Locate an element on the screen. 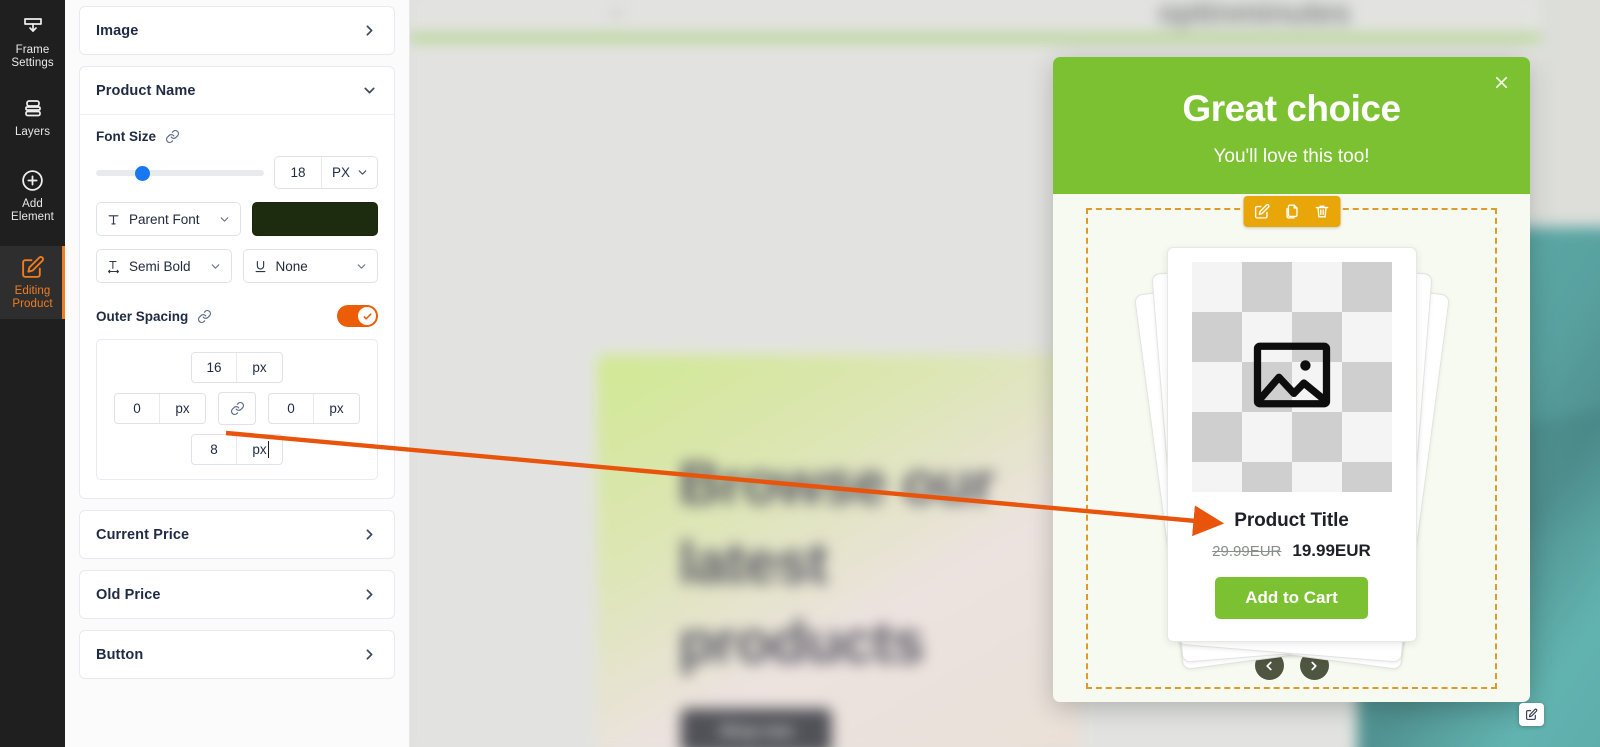 This screenshot has width=1600, height=747. font-family-select: Parent Font is located at coordinates (168, 219).